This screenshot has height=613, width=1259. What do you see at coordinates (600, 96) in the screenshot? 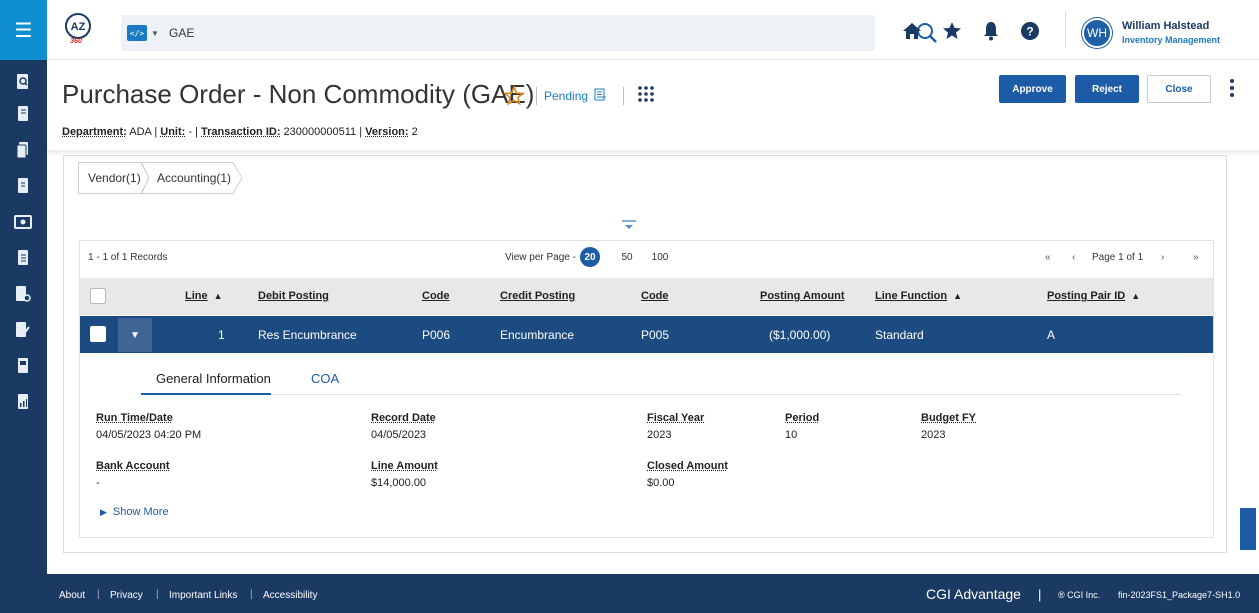
I see `document-list-icon` at bounding box center [600, 96].